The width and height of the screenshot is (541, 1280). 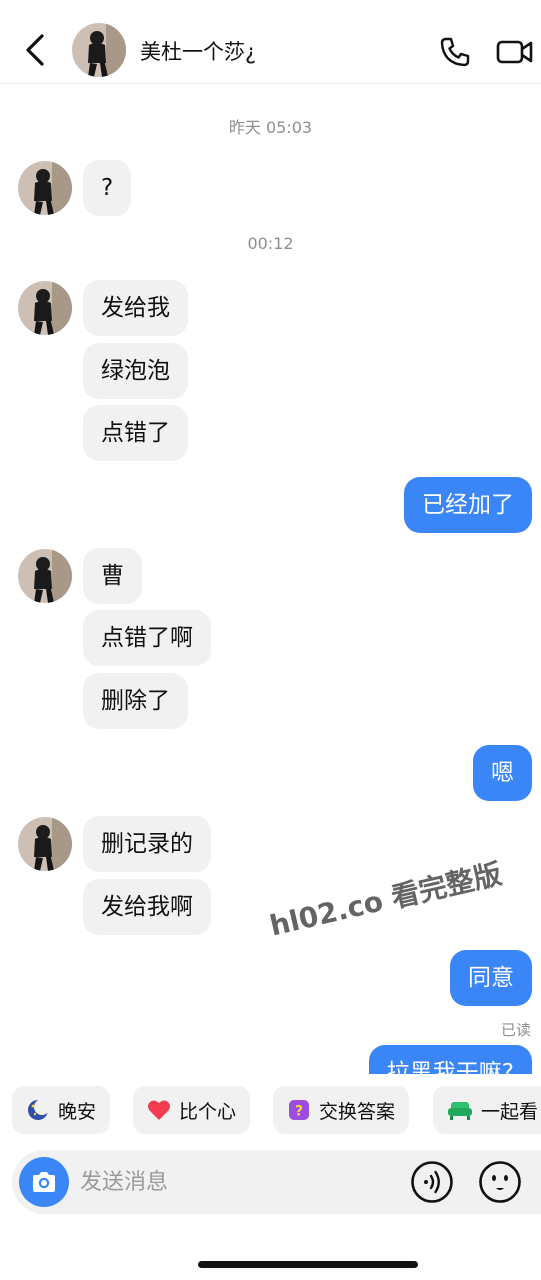 What do you see at coordinates (39, 1109) in the screenshot?
I see `moon-icon` at bounding box center [39, 1109].